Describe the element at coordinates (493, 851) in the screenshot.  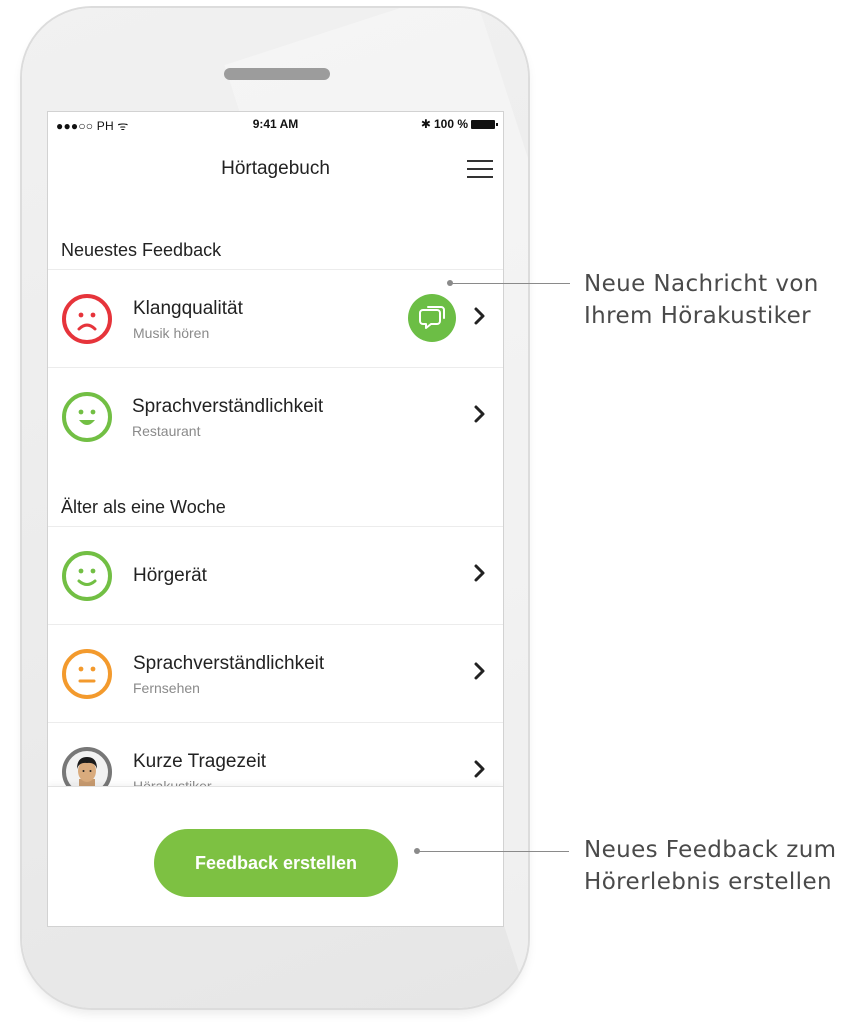
I see `annotation-line-feedback` at that location.